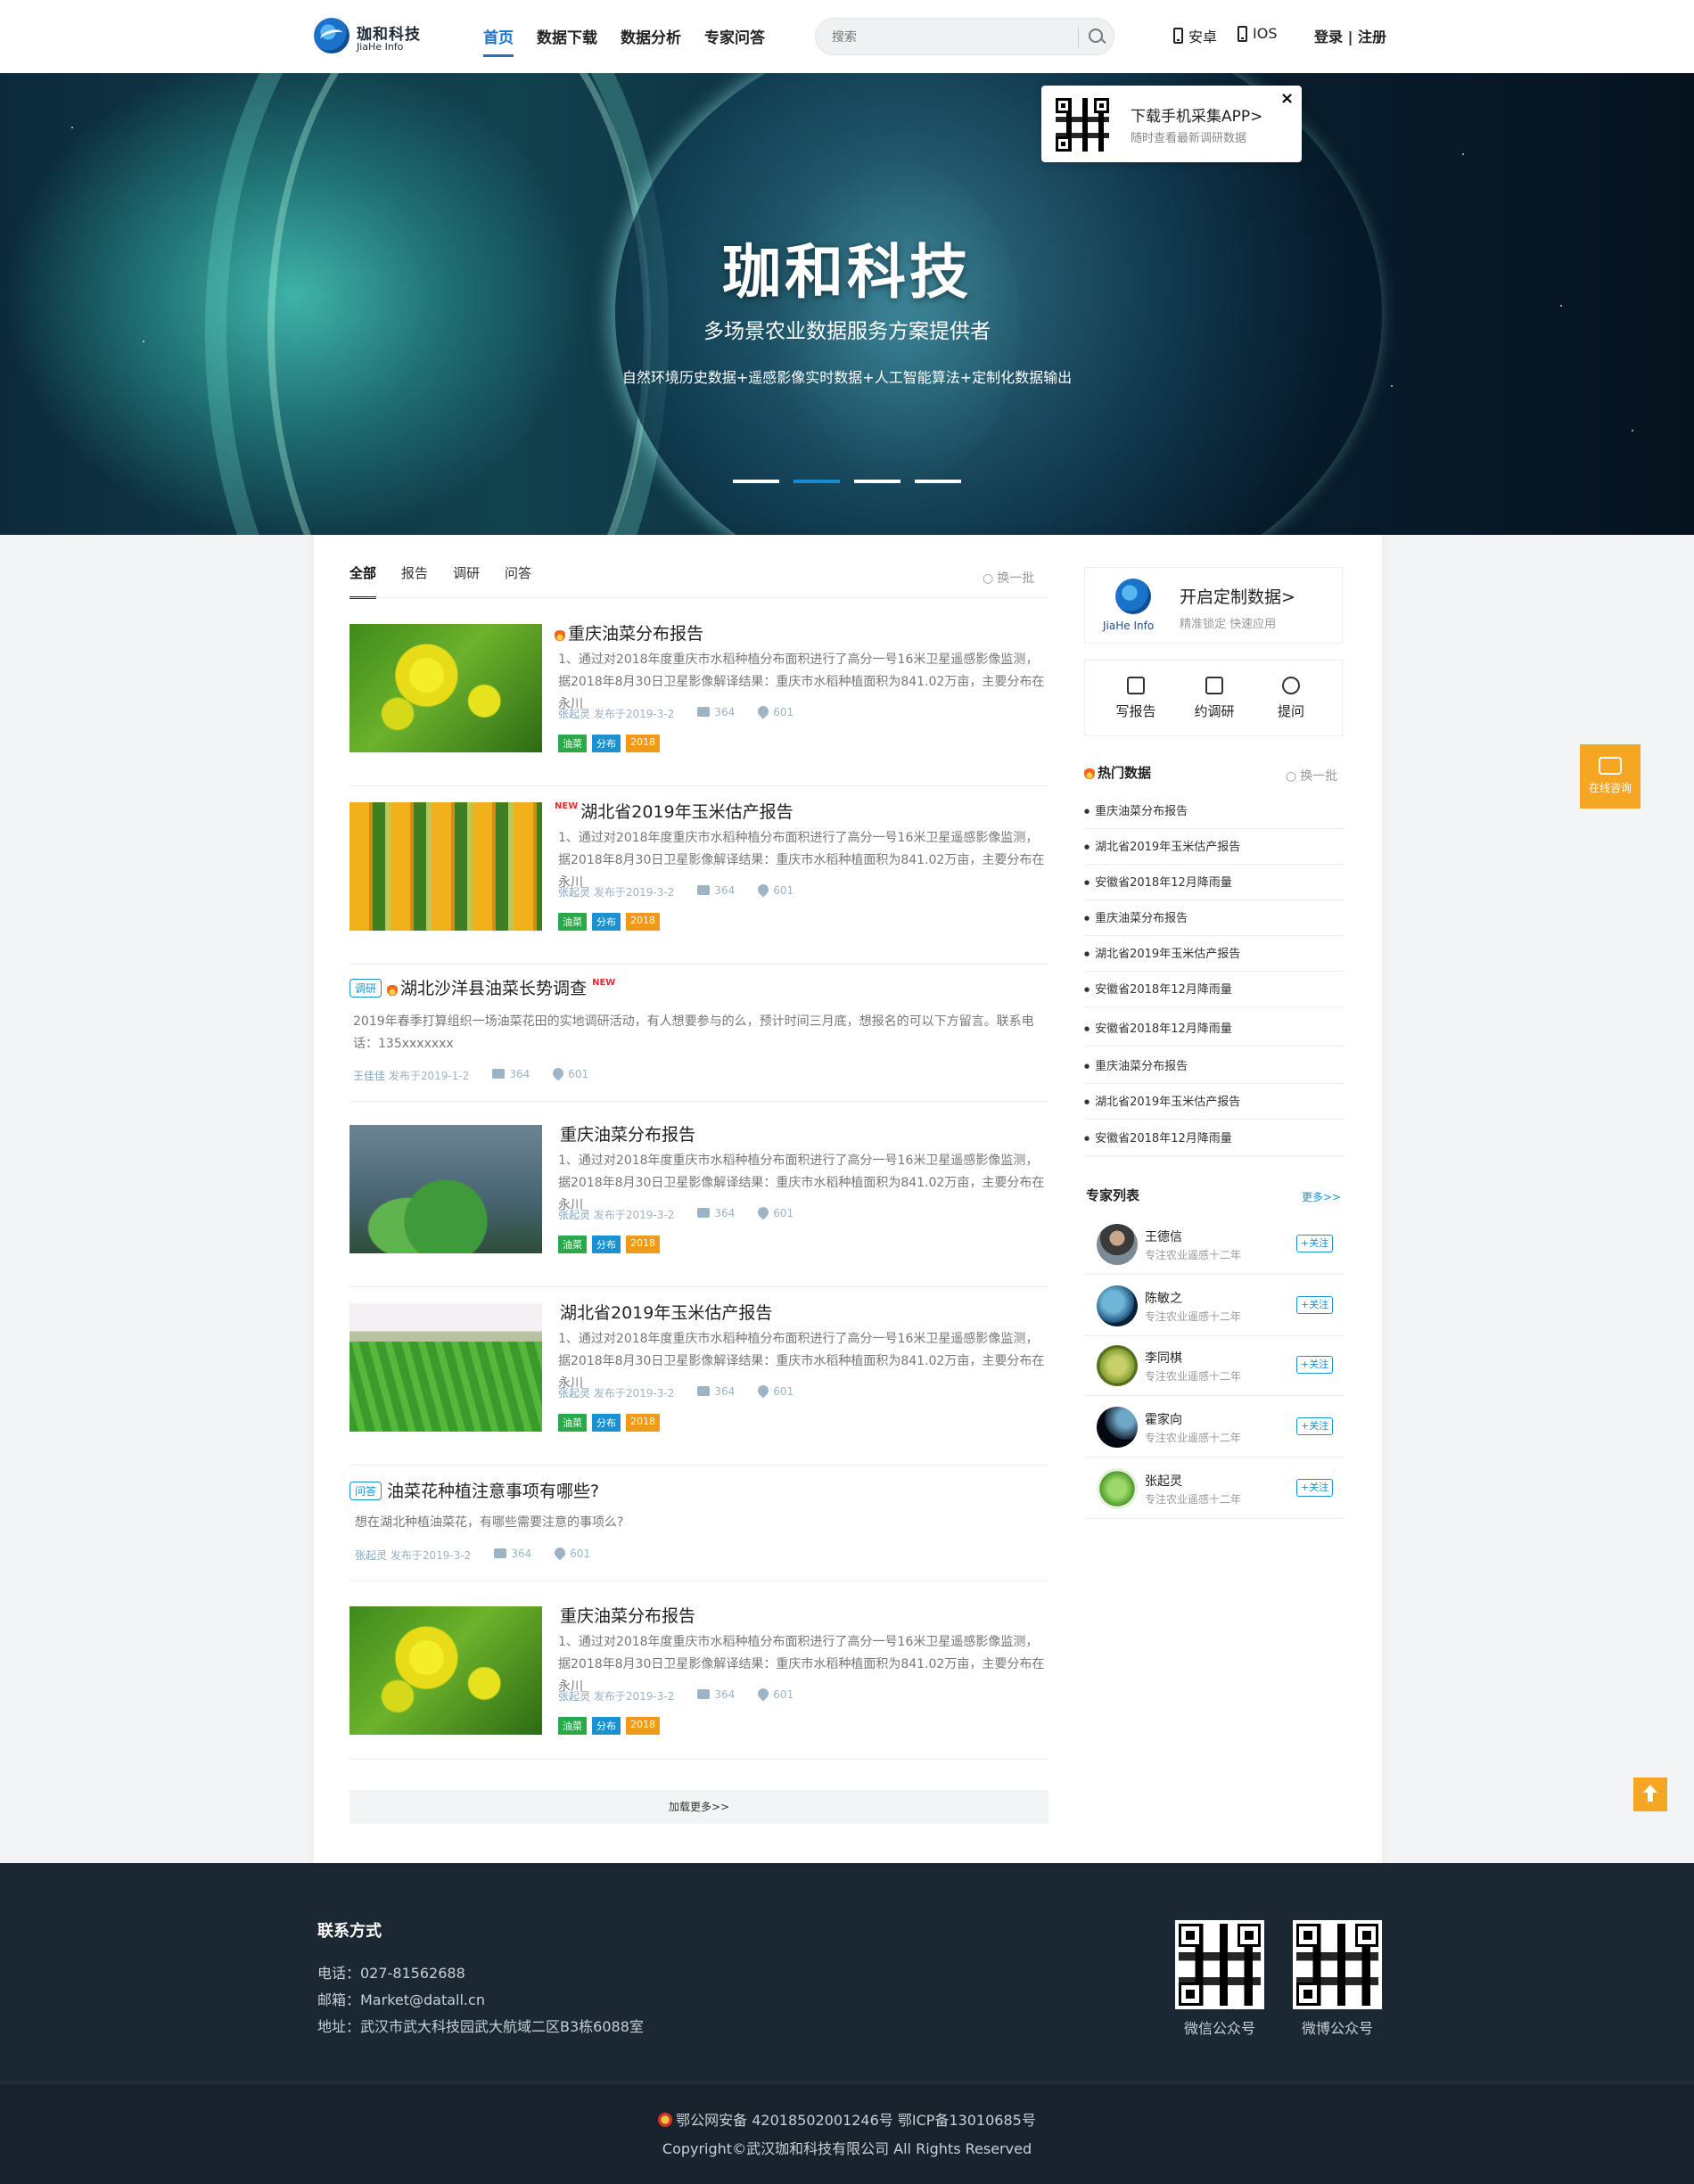 The height and width of the screenshot is (2184, 1694). I want to click on expert-item: 张起灵 专注农业遥感十二年 +关注, so click(1214, 1488).